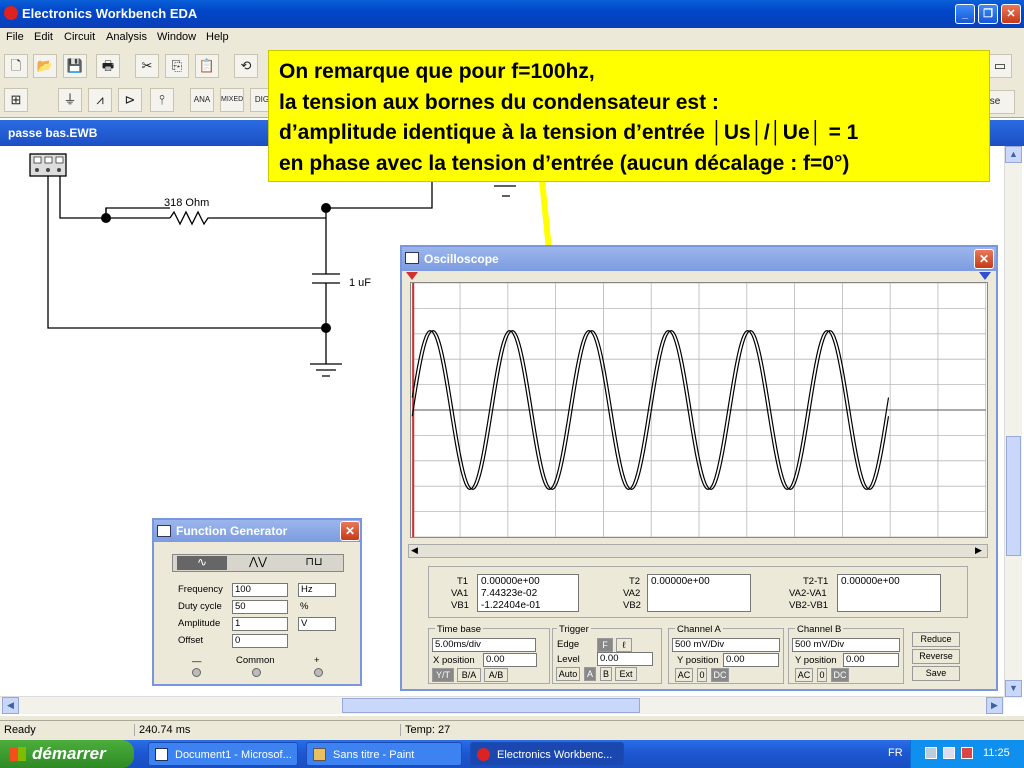  I want to click on channel-b-zero-button: 0, so click(822, 675).